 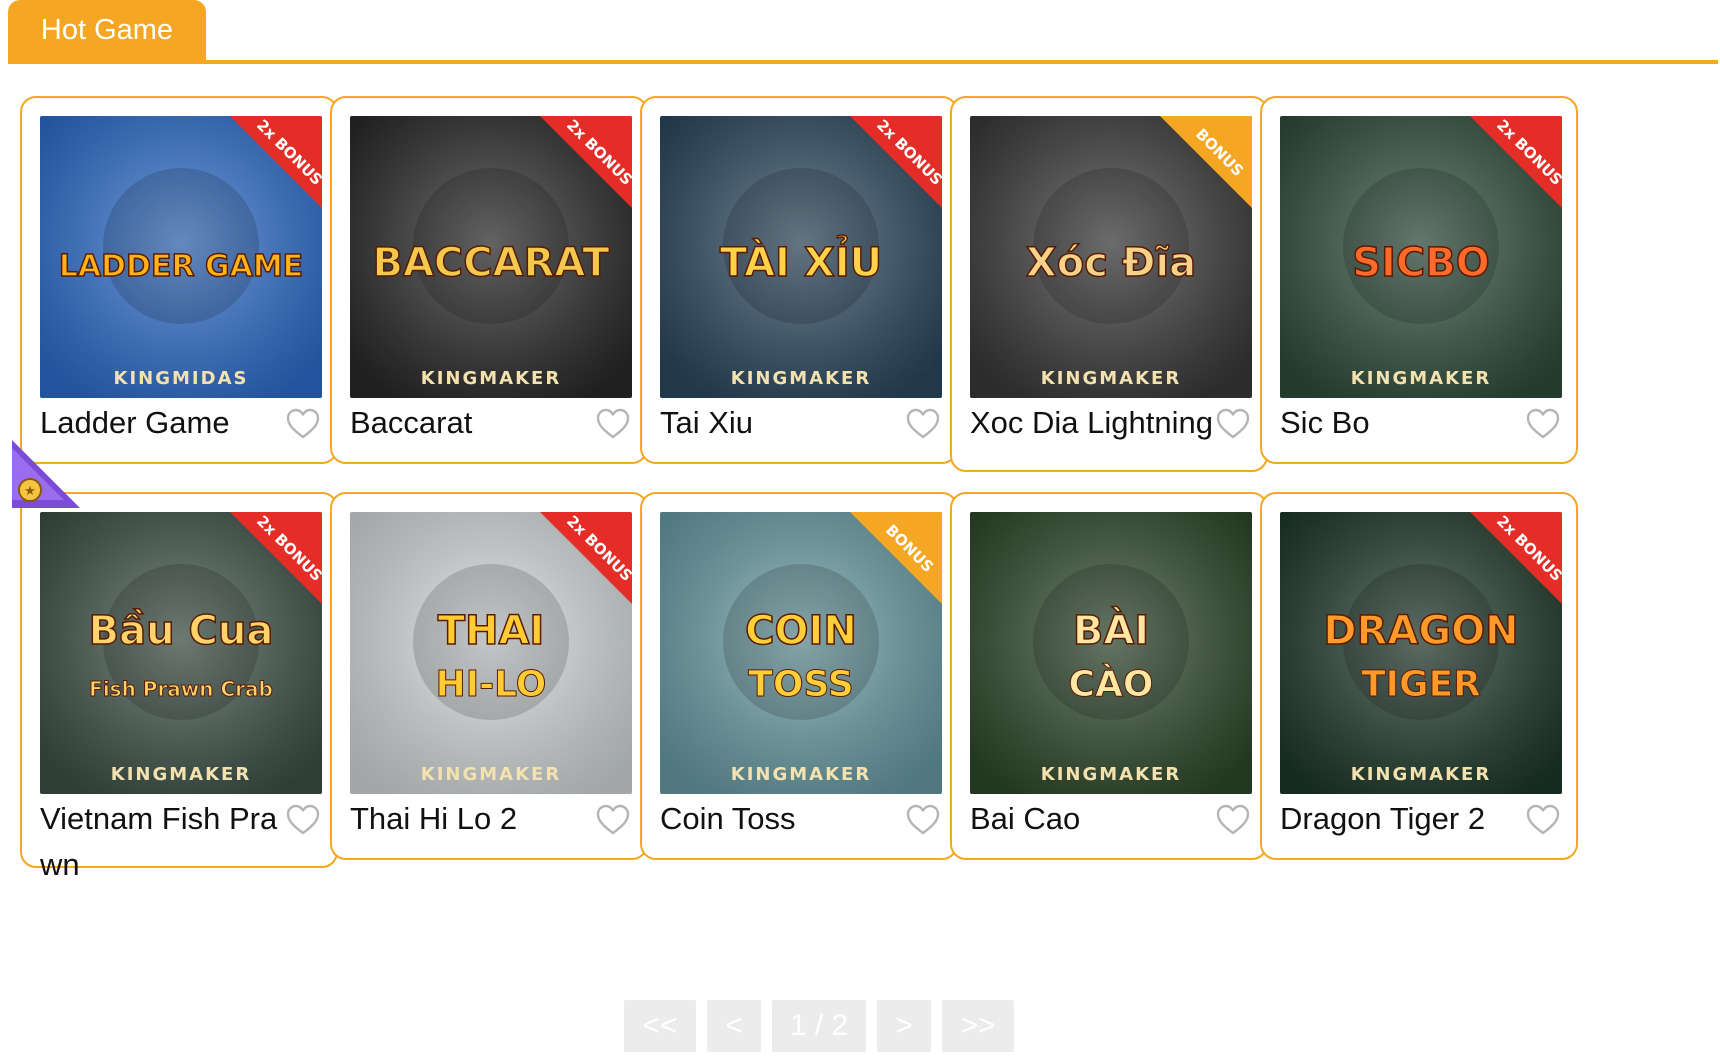 I want to click on game-card: TÀI XỈU KINGMAKER 2x BONUS Tai Xiu, so click(x=799, y=280).